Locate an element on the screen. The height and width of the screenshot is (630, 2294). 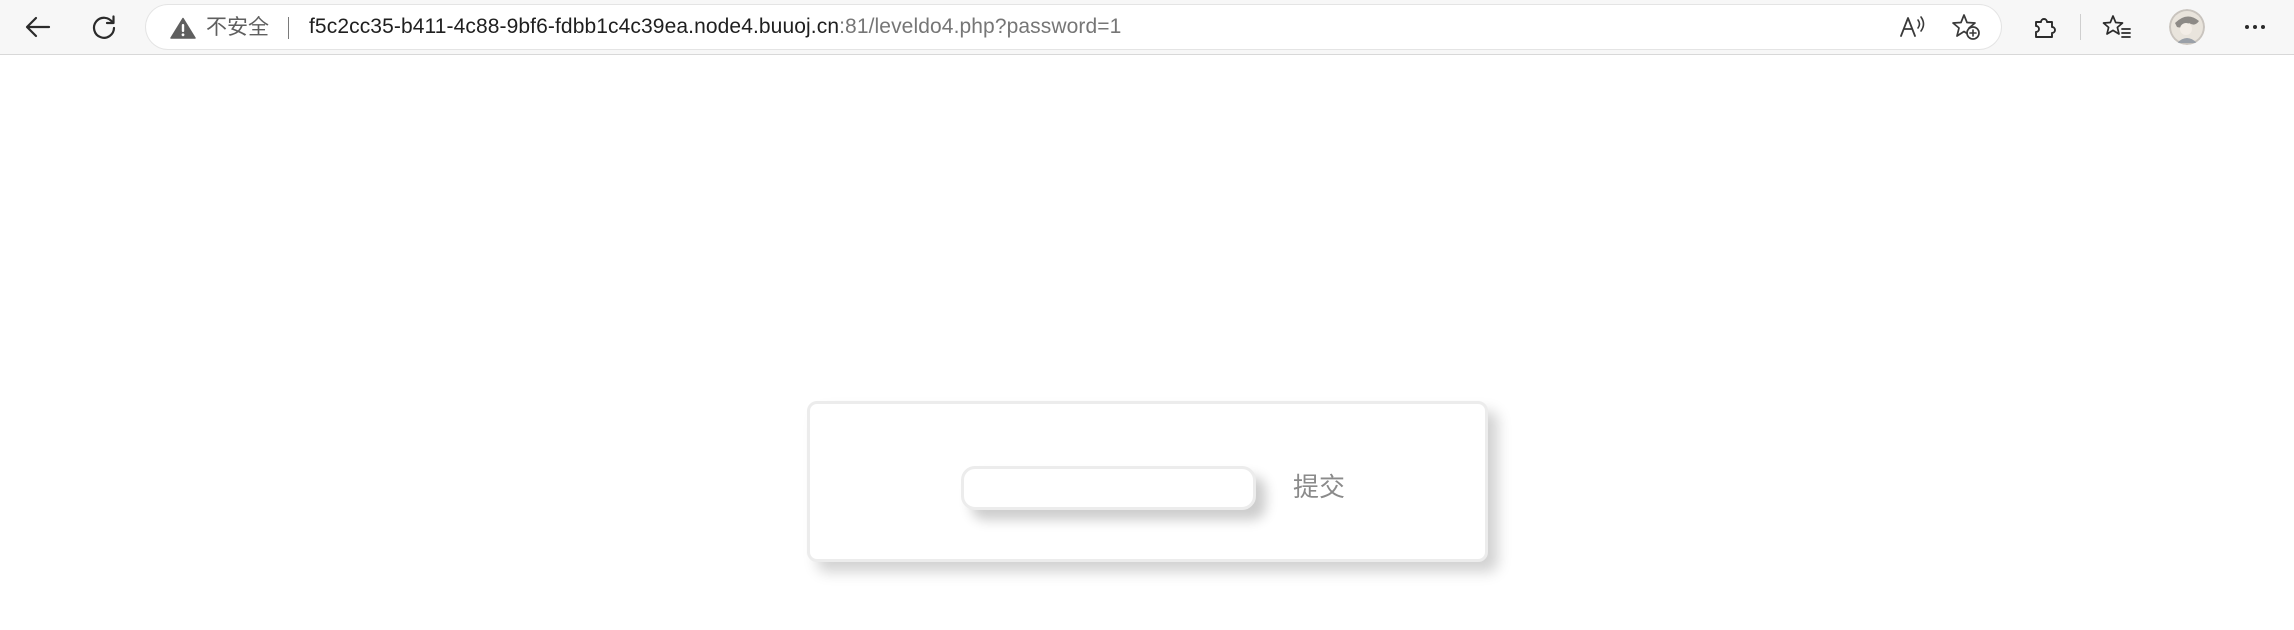
favorites-button is located at coordinates (2117, 27).